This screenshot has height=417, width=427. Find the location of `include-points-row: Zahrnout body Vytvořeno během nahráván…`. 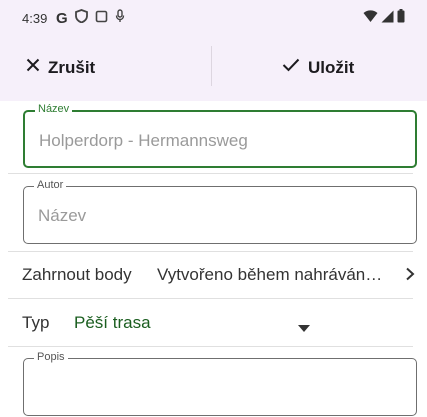

include-points-row: Zahrnout body Vytvořeno během nahráván… is located at coordinates (213, 274).